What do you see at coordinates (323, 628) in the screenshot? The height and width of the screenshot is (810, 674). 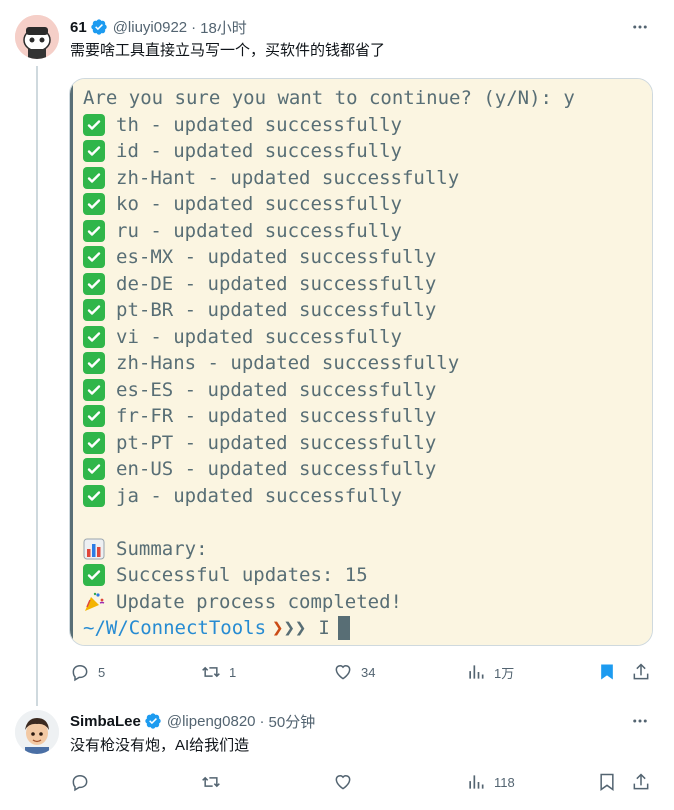 I see `prompt-input: I` at bounding box center [323, 628].